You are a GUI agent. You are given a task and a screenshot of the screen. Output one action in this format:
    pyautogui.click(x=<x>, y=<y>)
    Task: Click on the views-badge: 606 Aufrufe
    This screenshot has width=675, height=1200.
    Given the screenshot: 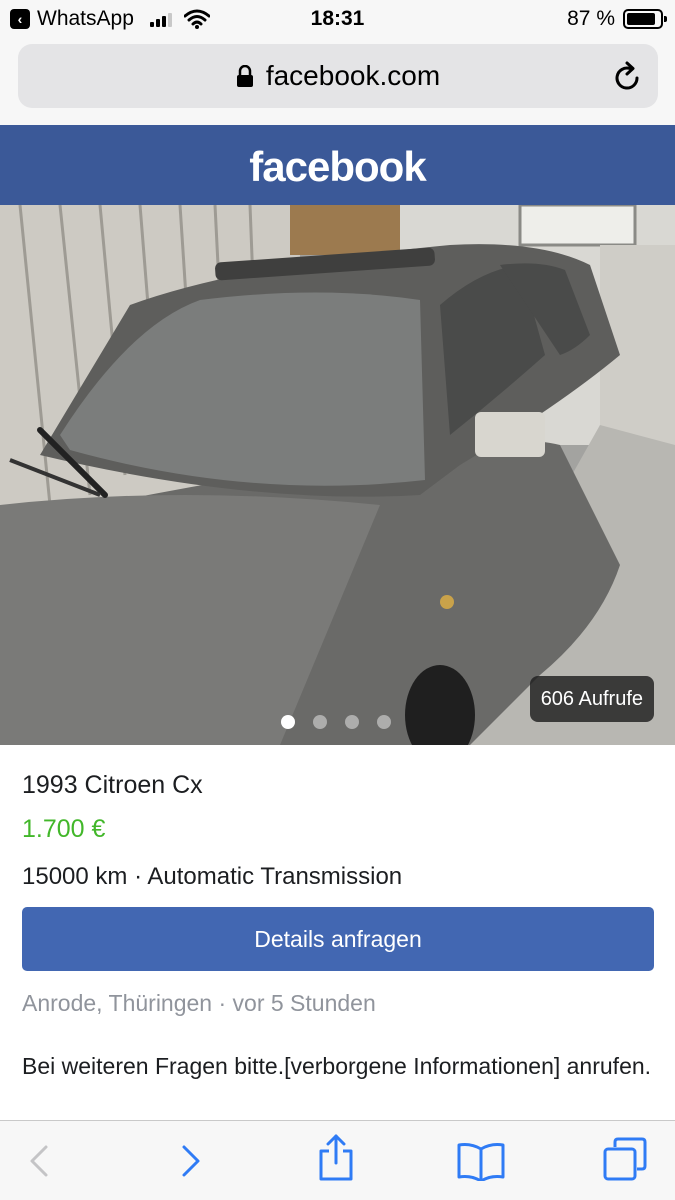 What is the action you would take?
    pyautogui.click(x=591, y=699)
    